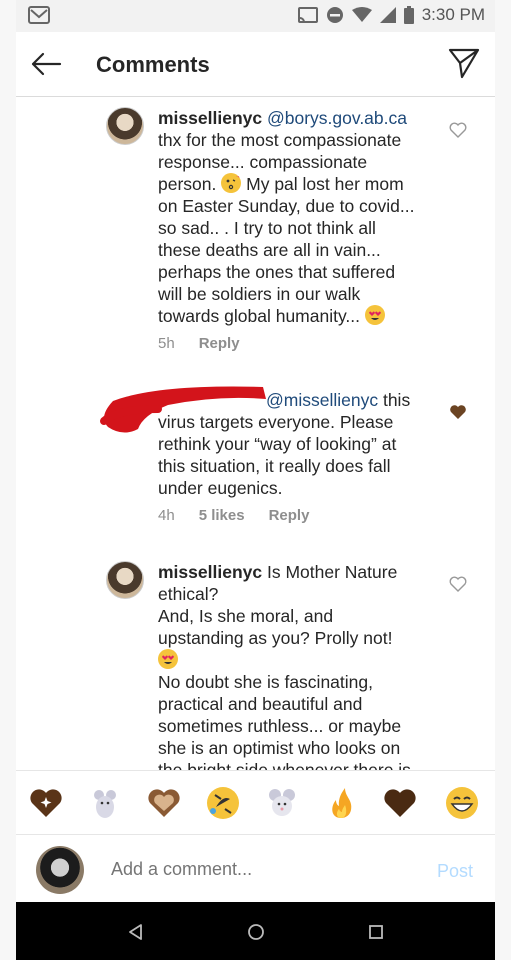 The width and height of the screenshot is (511, 960). What do you see at coordinates (153, 64) in the screenshot?
I see `page-title: Comments` at bounding box center [153, 64].